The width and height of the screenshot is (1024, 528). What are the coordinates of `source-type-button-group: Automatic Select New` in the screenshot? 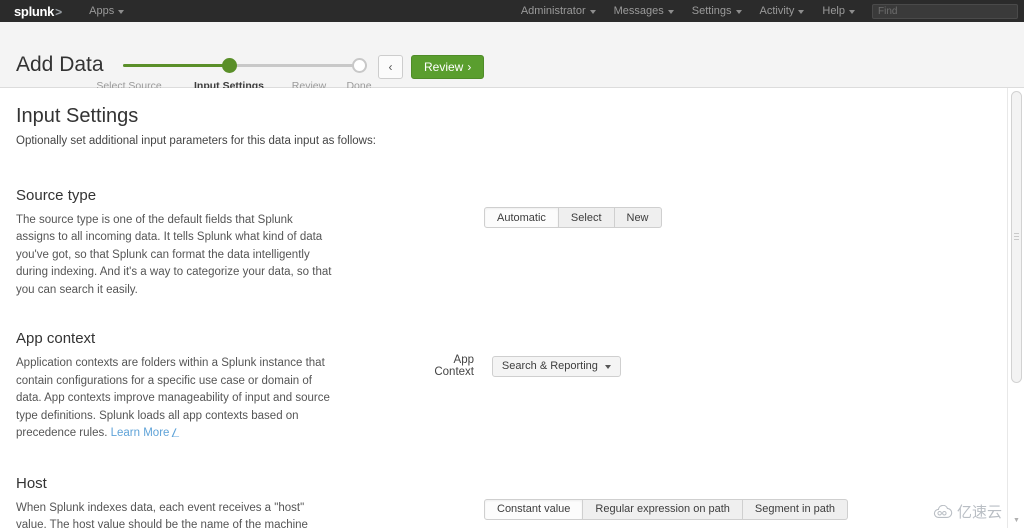 It's located at (573, 217).